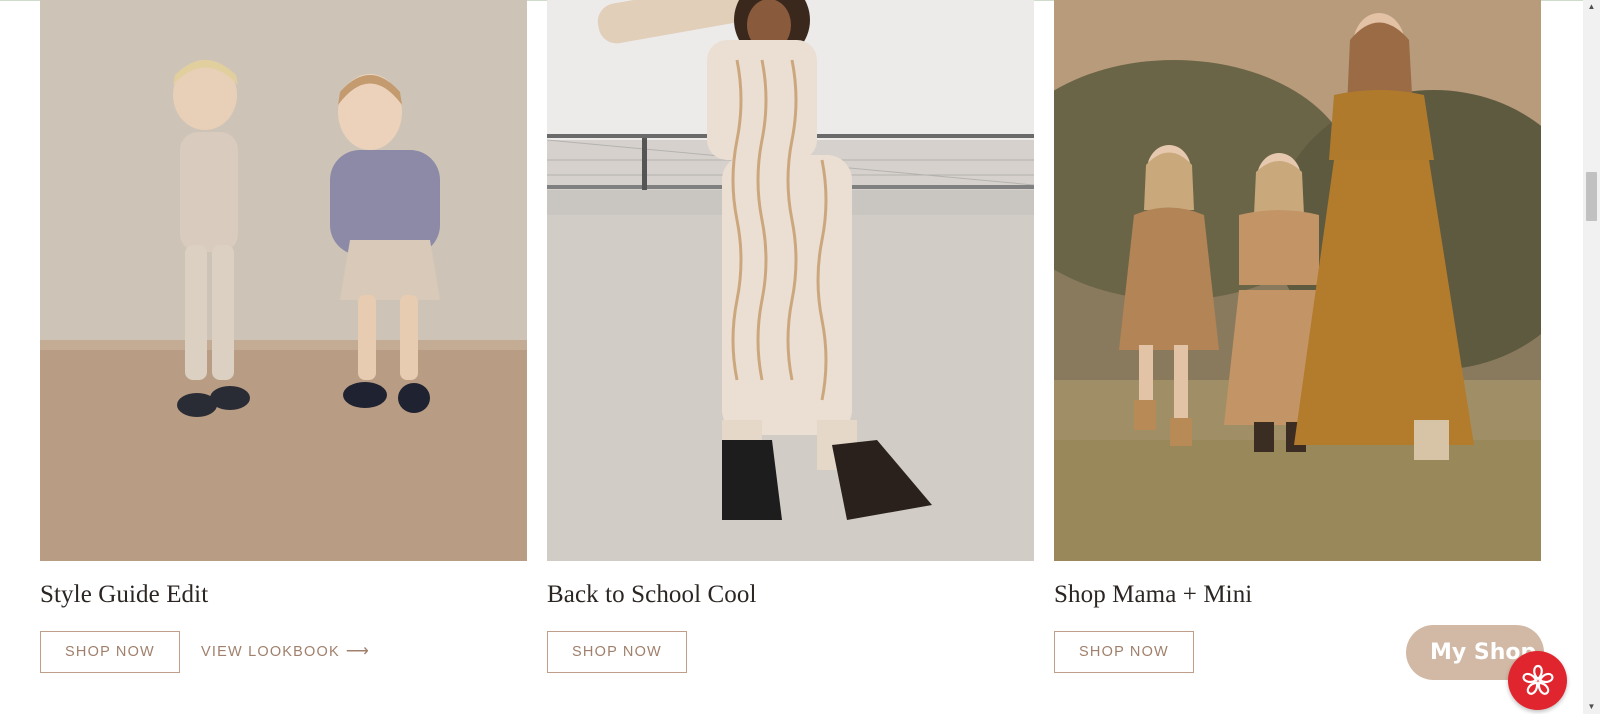 Image resolution: width=1600 pixels, height=714 pixels. What do you see at coordinates (652, 594) in the screenshot?
I see `card-title: Back to School Cool` at bounding box center [652, 594].